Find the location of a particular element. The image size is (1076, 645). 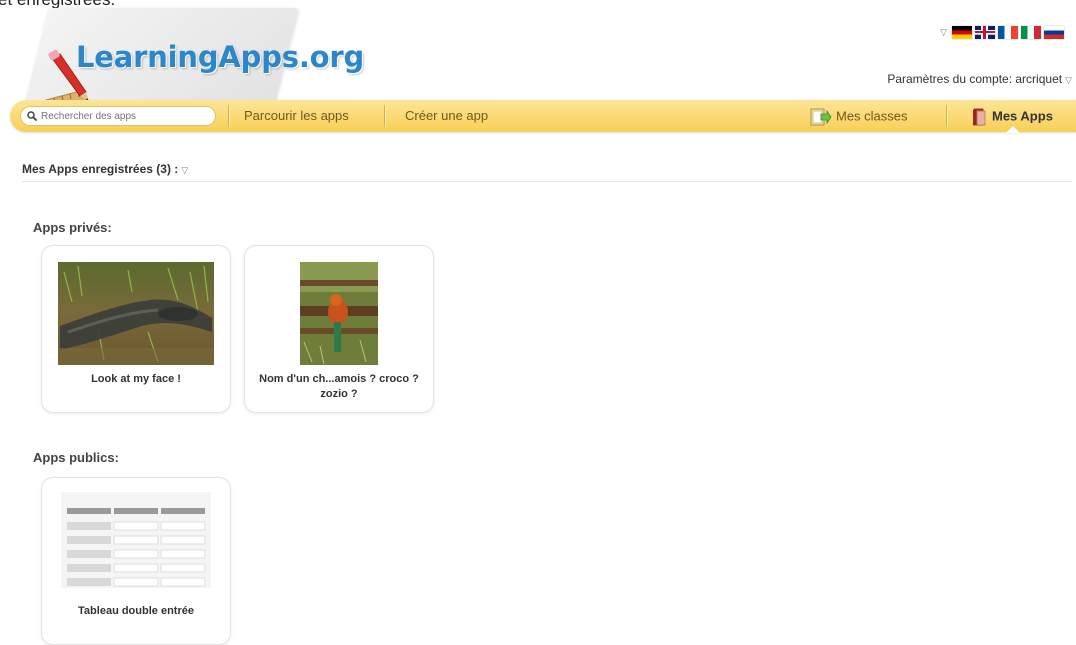

account-label: Paramètres du compte: arcriquet is located at coordinates (975, 79).